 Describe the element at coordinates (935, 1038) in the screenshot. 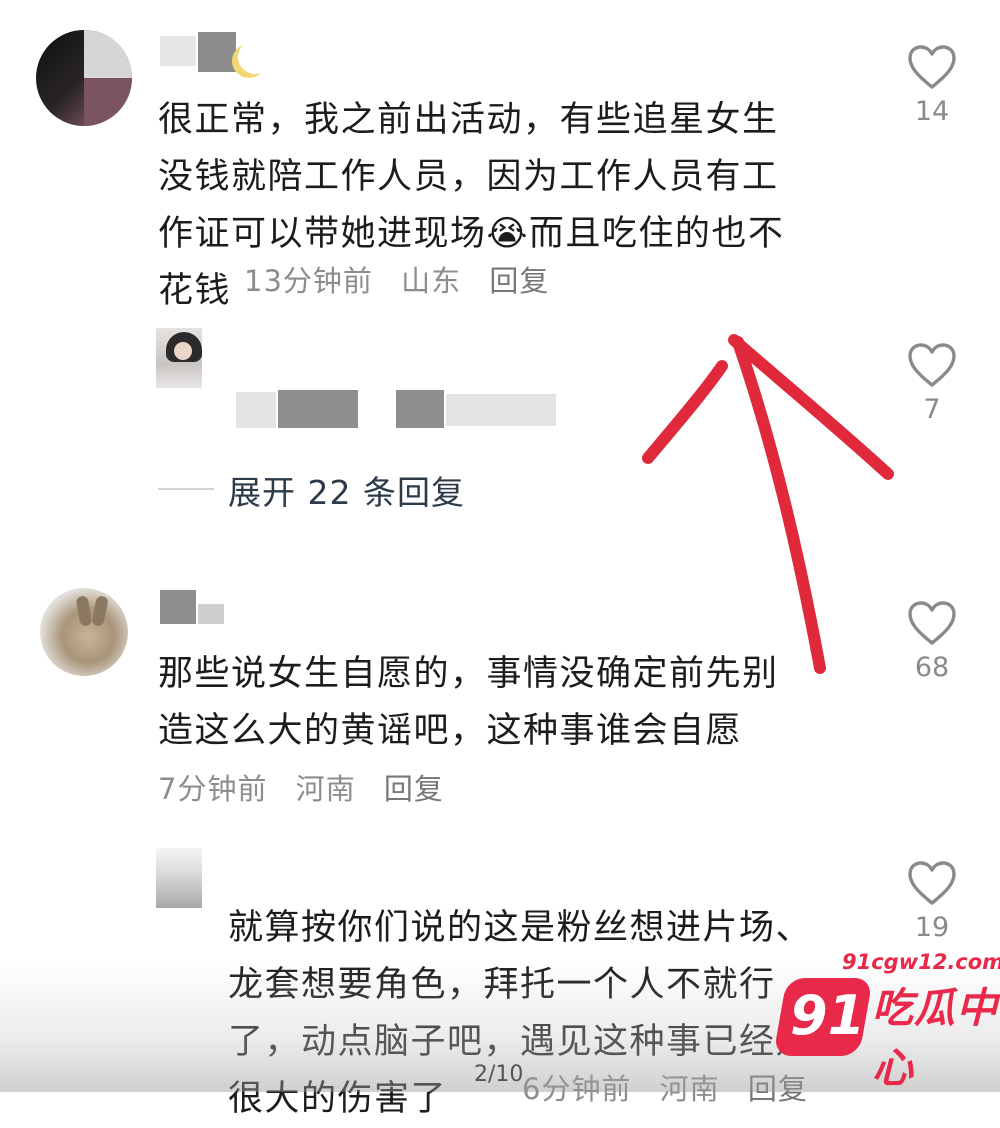

I see `watermark-name: 吃瓜中心` at that location.